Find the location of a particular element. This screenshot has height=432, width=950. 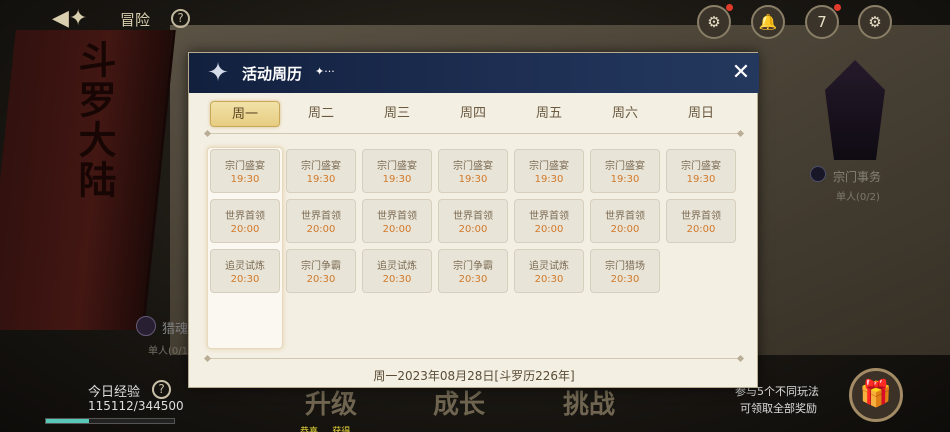

tab-day-2: 周二 is located at coordinates (321, 114).